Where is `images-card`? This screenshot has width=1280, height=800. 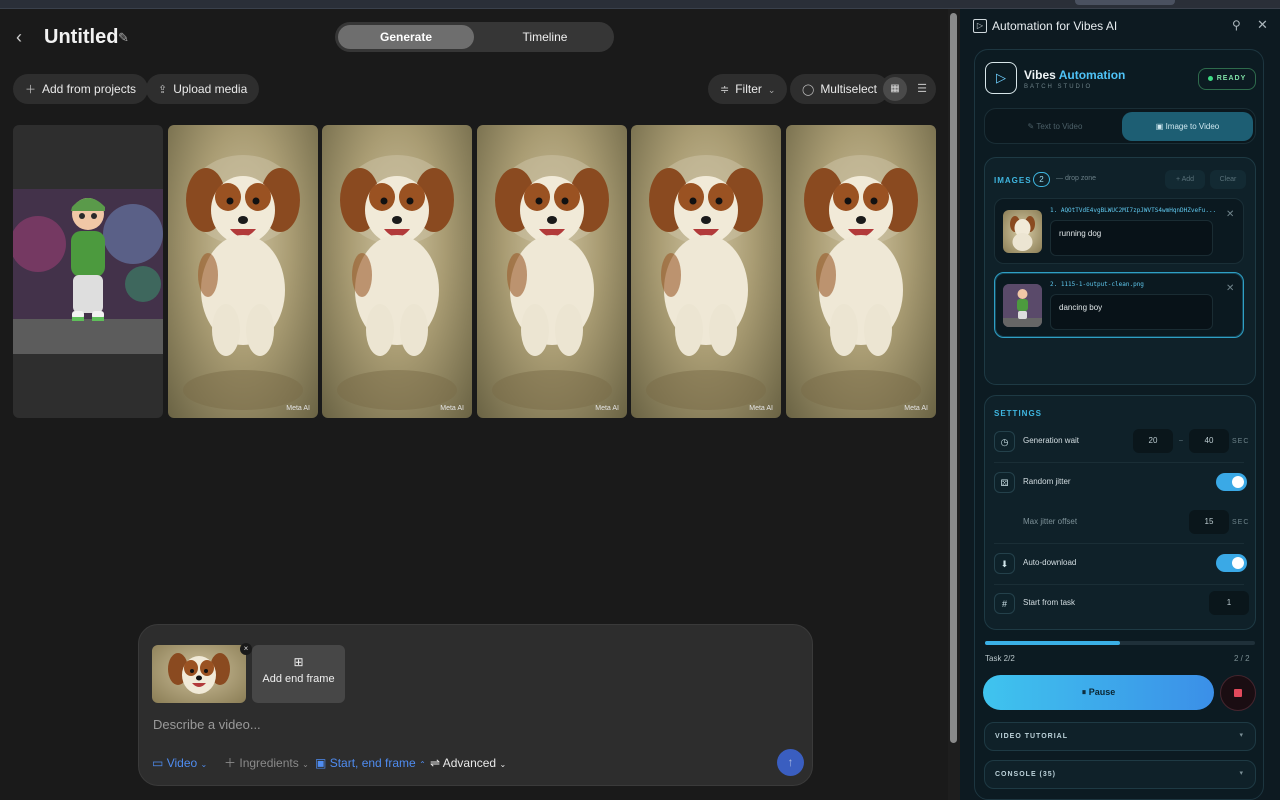
images-card is located at coordinates (1120, 271).